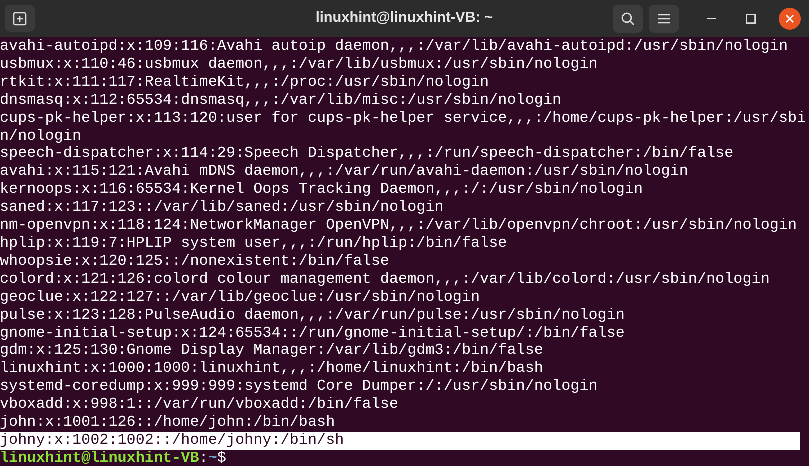 Image resolution: width=809 pixels, height=466 pixels. Describe the element at coordinates (254, 243) in the screenshot. I see `terminal-line: hplip:x:119:7:HPLIP system user,,,:/run/hplip:/bin/false` at that location.